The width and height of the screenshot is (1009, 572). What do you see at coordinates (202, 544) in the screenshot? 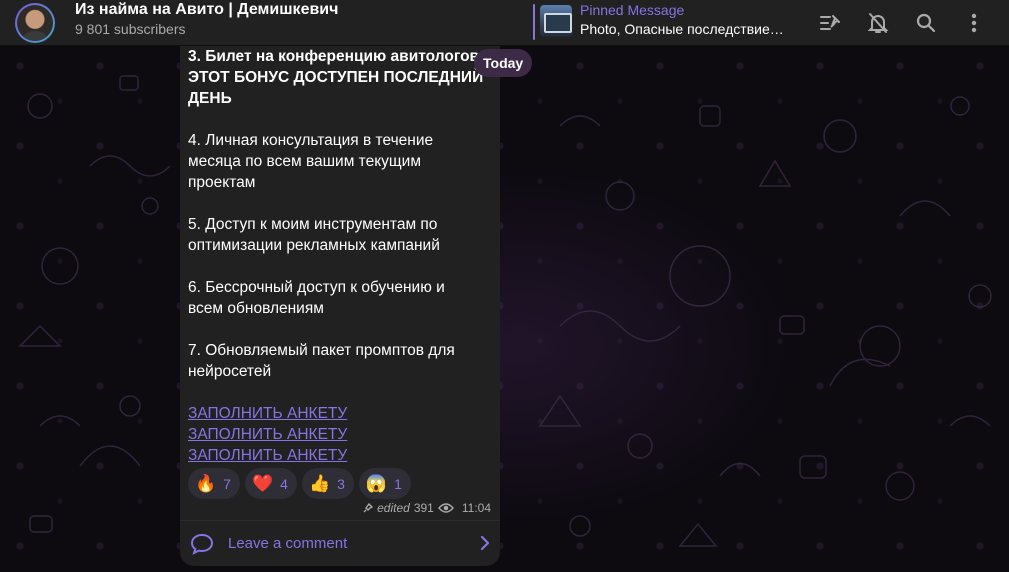
I see `comment-icon` at bounding box center [202, 544].